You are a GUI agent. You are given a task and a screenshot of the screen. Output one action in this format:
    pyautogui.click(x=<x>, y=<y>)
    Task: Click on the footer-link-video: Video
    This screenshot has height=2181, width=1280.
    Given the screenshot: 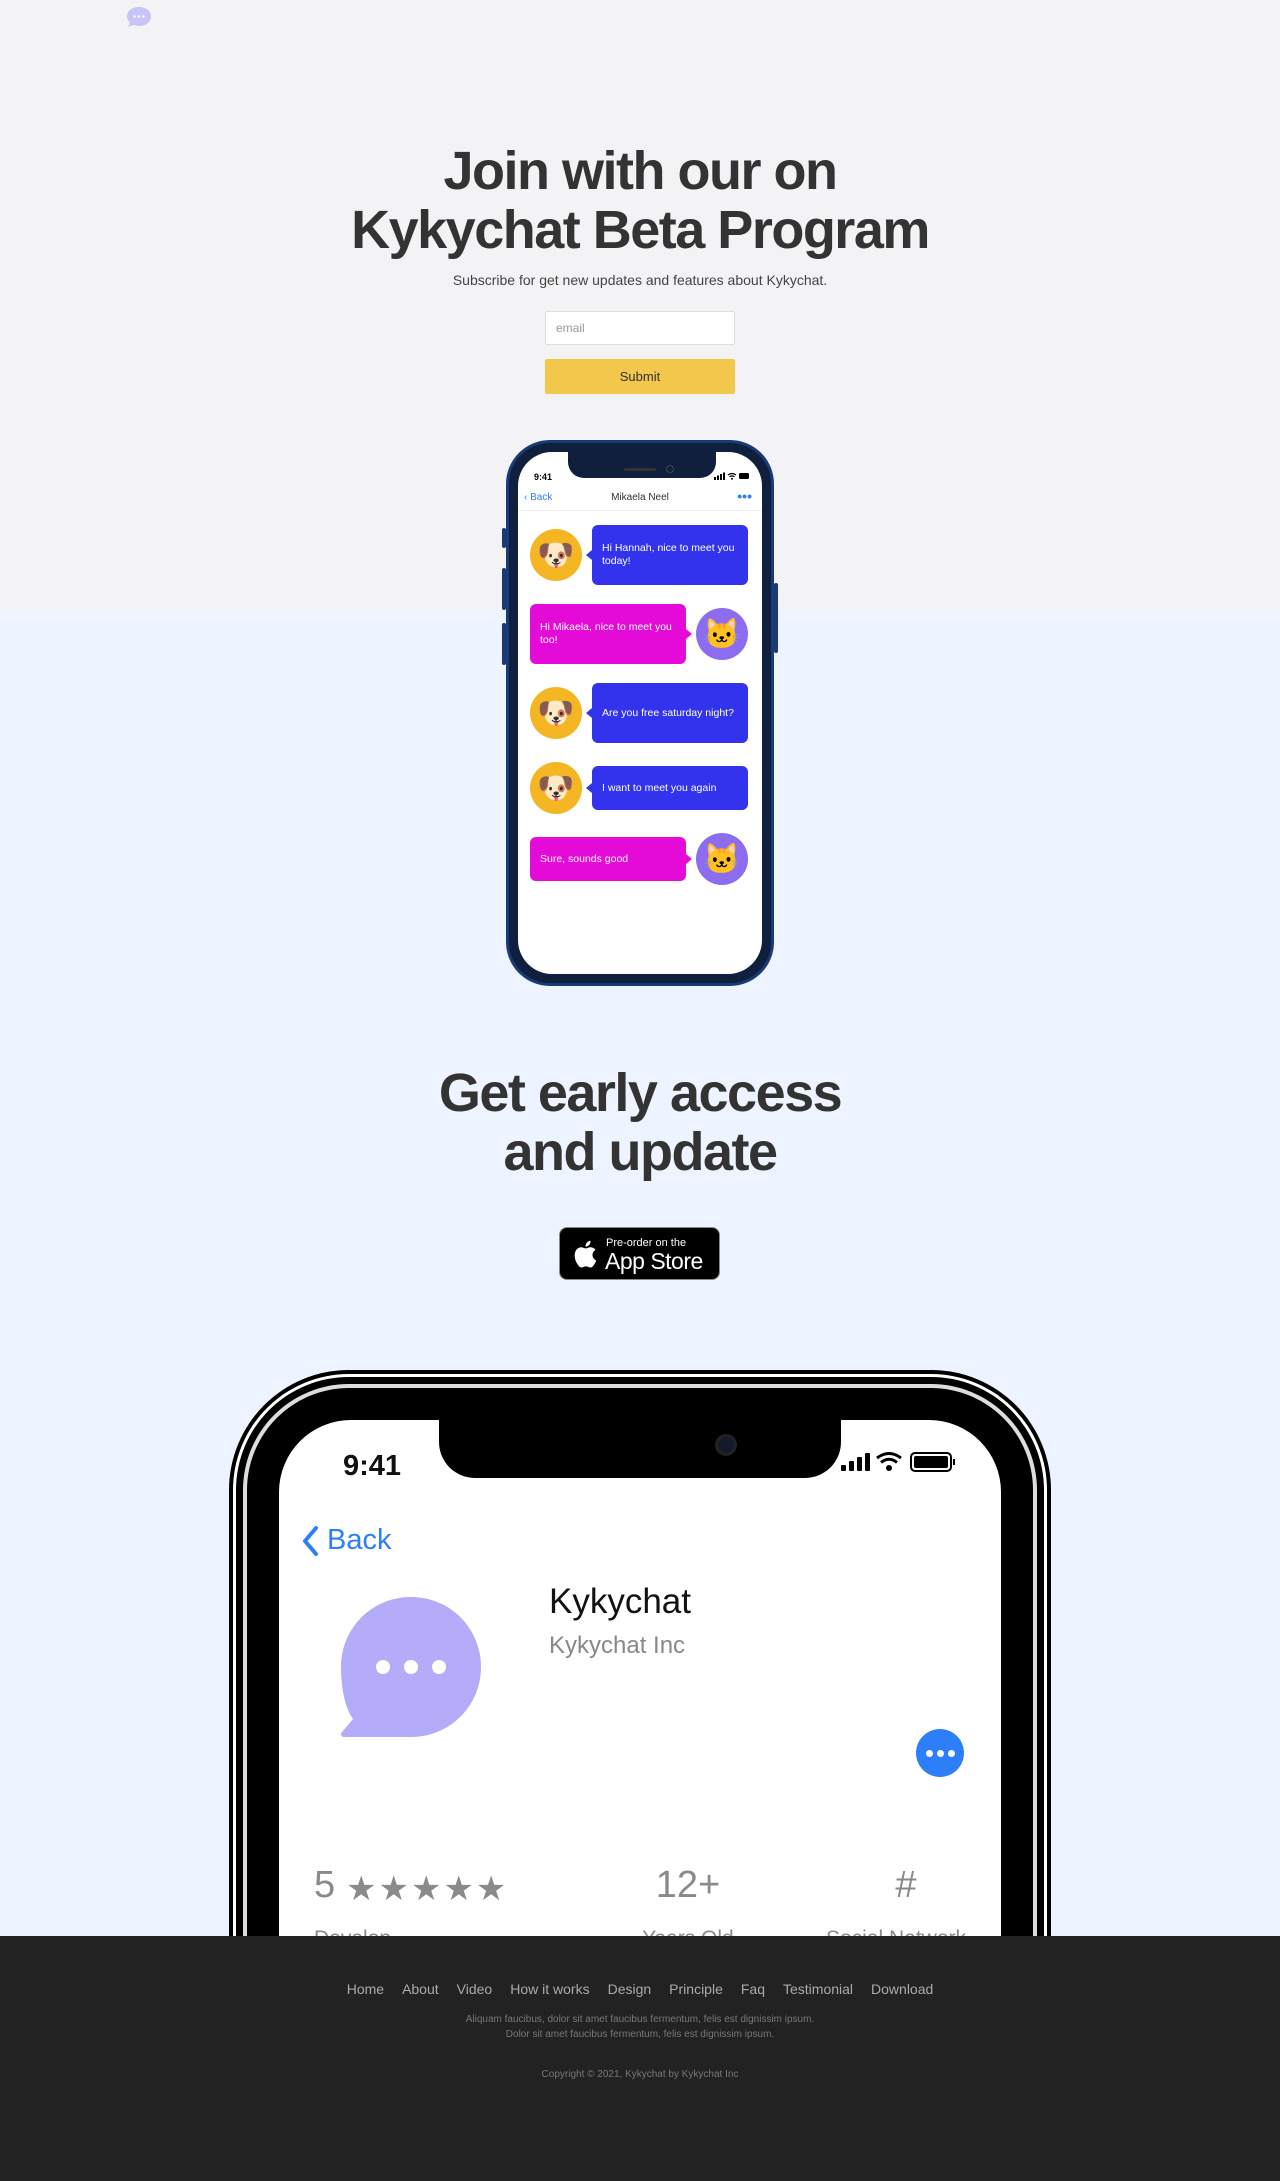 What is the action you would take?
    pyautogui.click(x=475, y=1989)
    